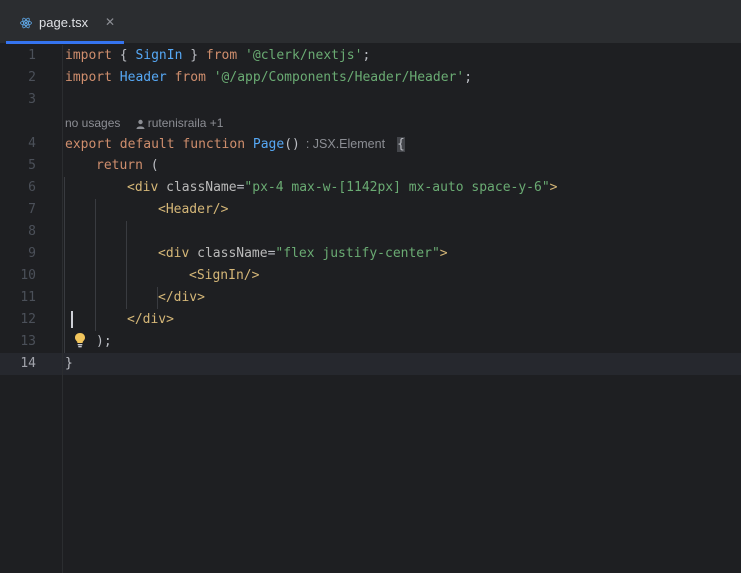  Describe the element at coordinates (32, 231) in the screenshot. I see `line-number: 8` at that location.